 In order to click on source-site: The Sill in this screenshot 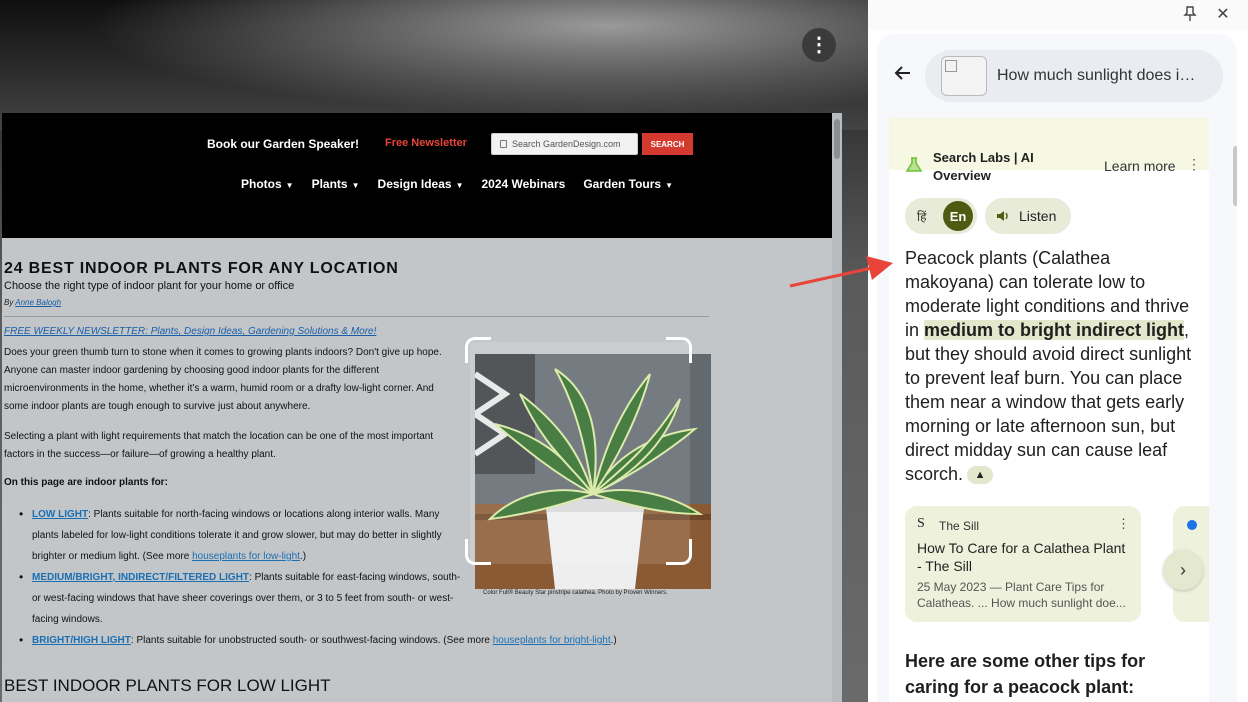, I will do `click(959, 526)`.